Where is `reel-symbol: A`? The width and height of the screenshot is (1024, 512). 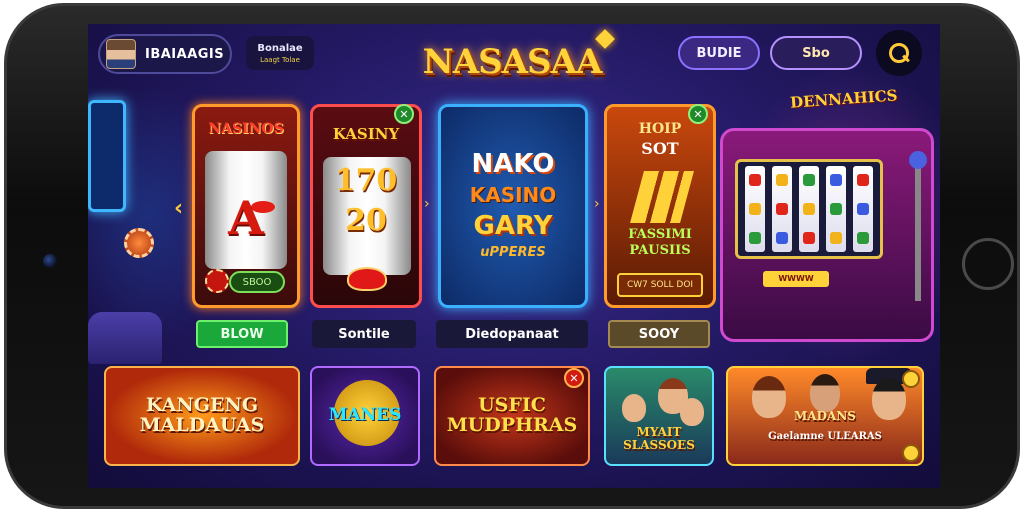
reel-symbol: A is located at coordinates (246, 218).